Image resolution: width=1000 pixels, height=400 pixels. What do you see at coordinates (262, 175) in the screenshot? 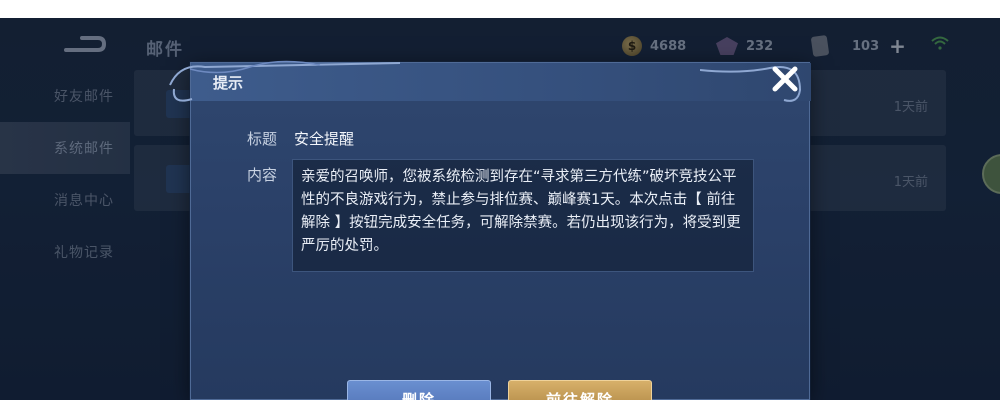
I see `content-label: 内容` at bounding box center [262, 175].